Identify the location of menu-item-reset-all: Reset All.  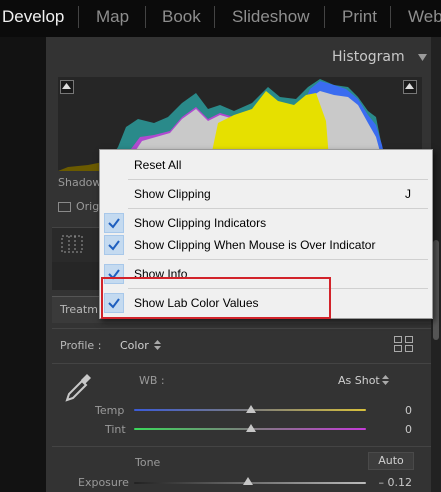
(266, 165).